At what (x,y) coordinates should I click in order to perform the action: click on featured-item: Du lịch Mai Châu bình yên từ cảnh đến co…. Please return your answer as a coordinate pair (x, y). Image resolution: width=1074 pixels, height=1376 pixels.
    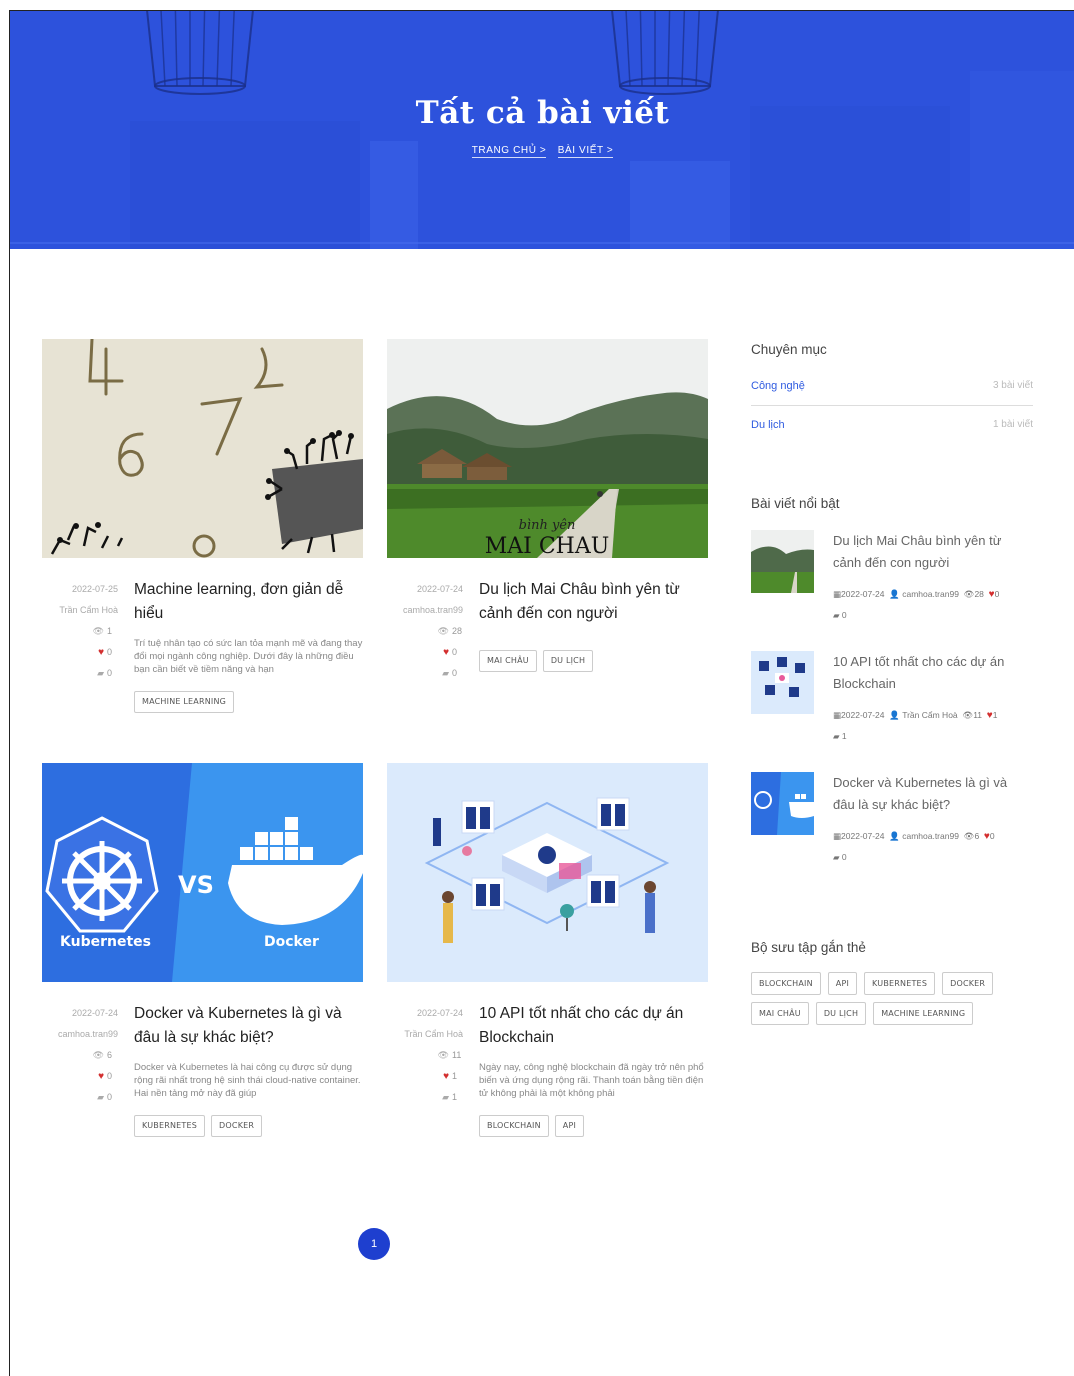
    Looking at the image, I should click on (892, 585).